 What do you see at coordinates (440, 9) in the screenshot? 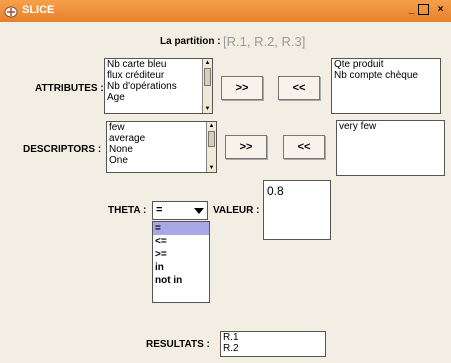
I see `close-button: ×` at bounding box center [440, 9].